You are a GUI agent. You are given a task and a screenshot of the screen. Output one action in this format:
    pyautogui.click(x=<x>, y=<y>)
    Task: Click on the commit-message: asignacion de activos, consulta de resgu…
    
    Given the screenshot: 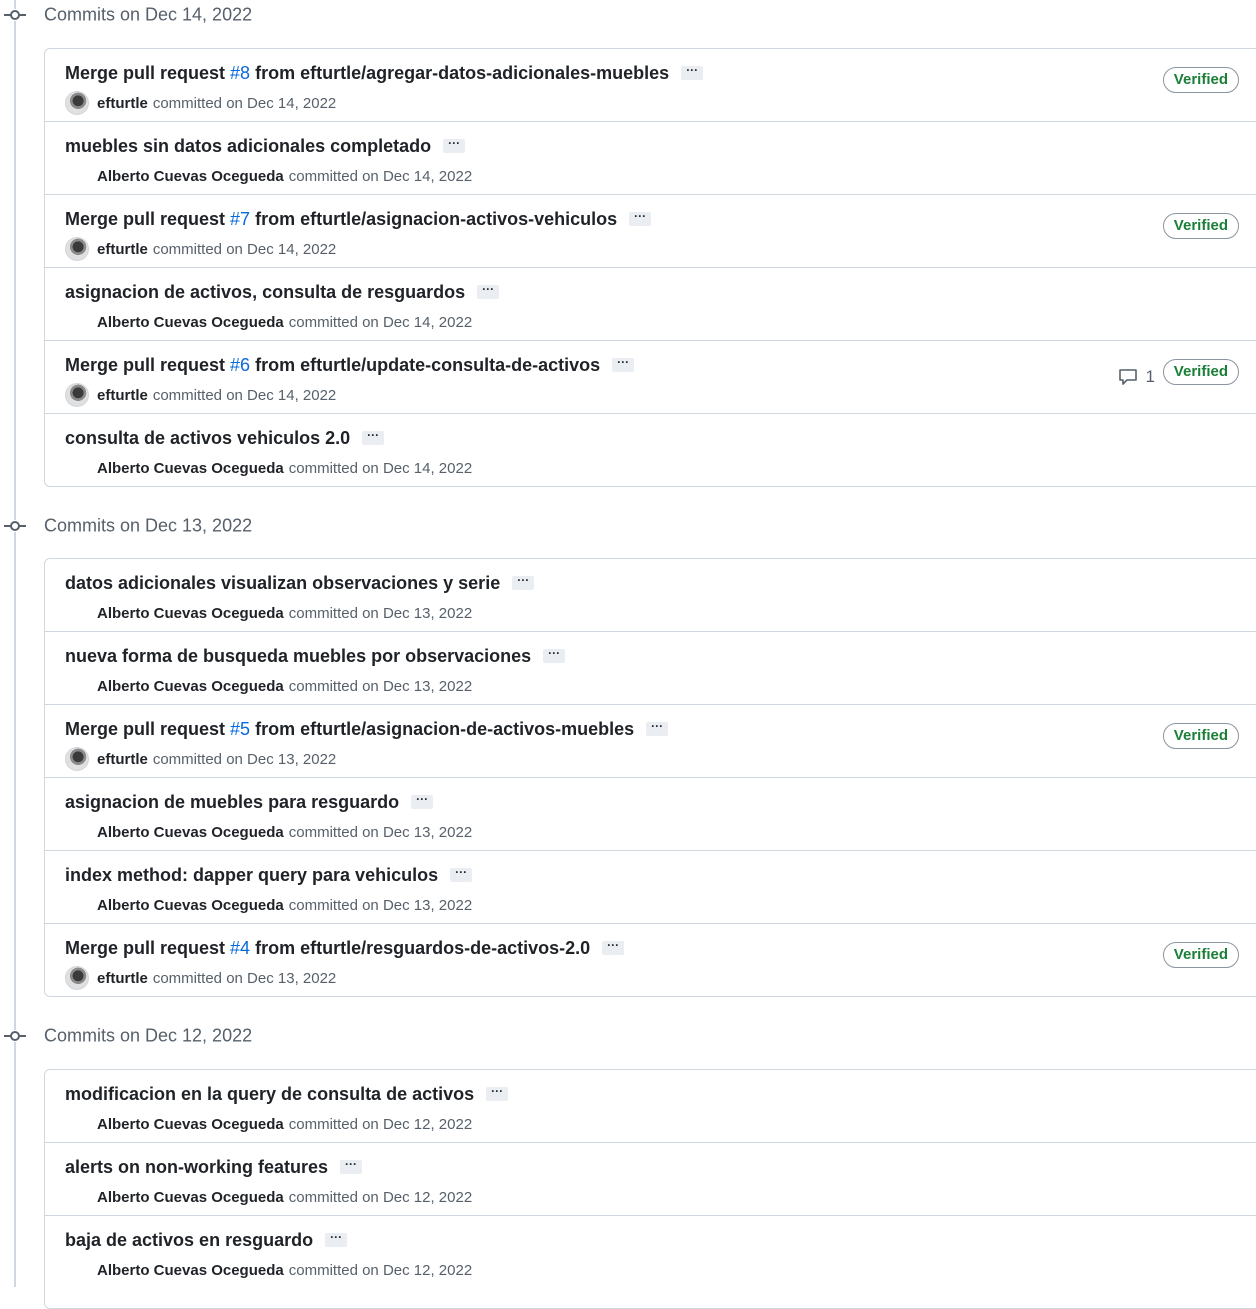 What is the action you would take?
    pyautogui.click(x=265, y=292)
    